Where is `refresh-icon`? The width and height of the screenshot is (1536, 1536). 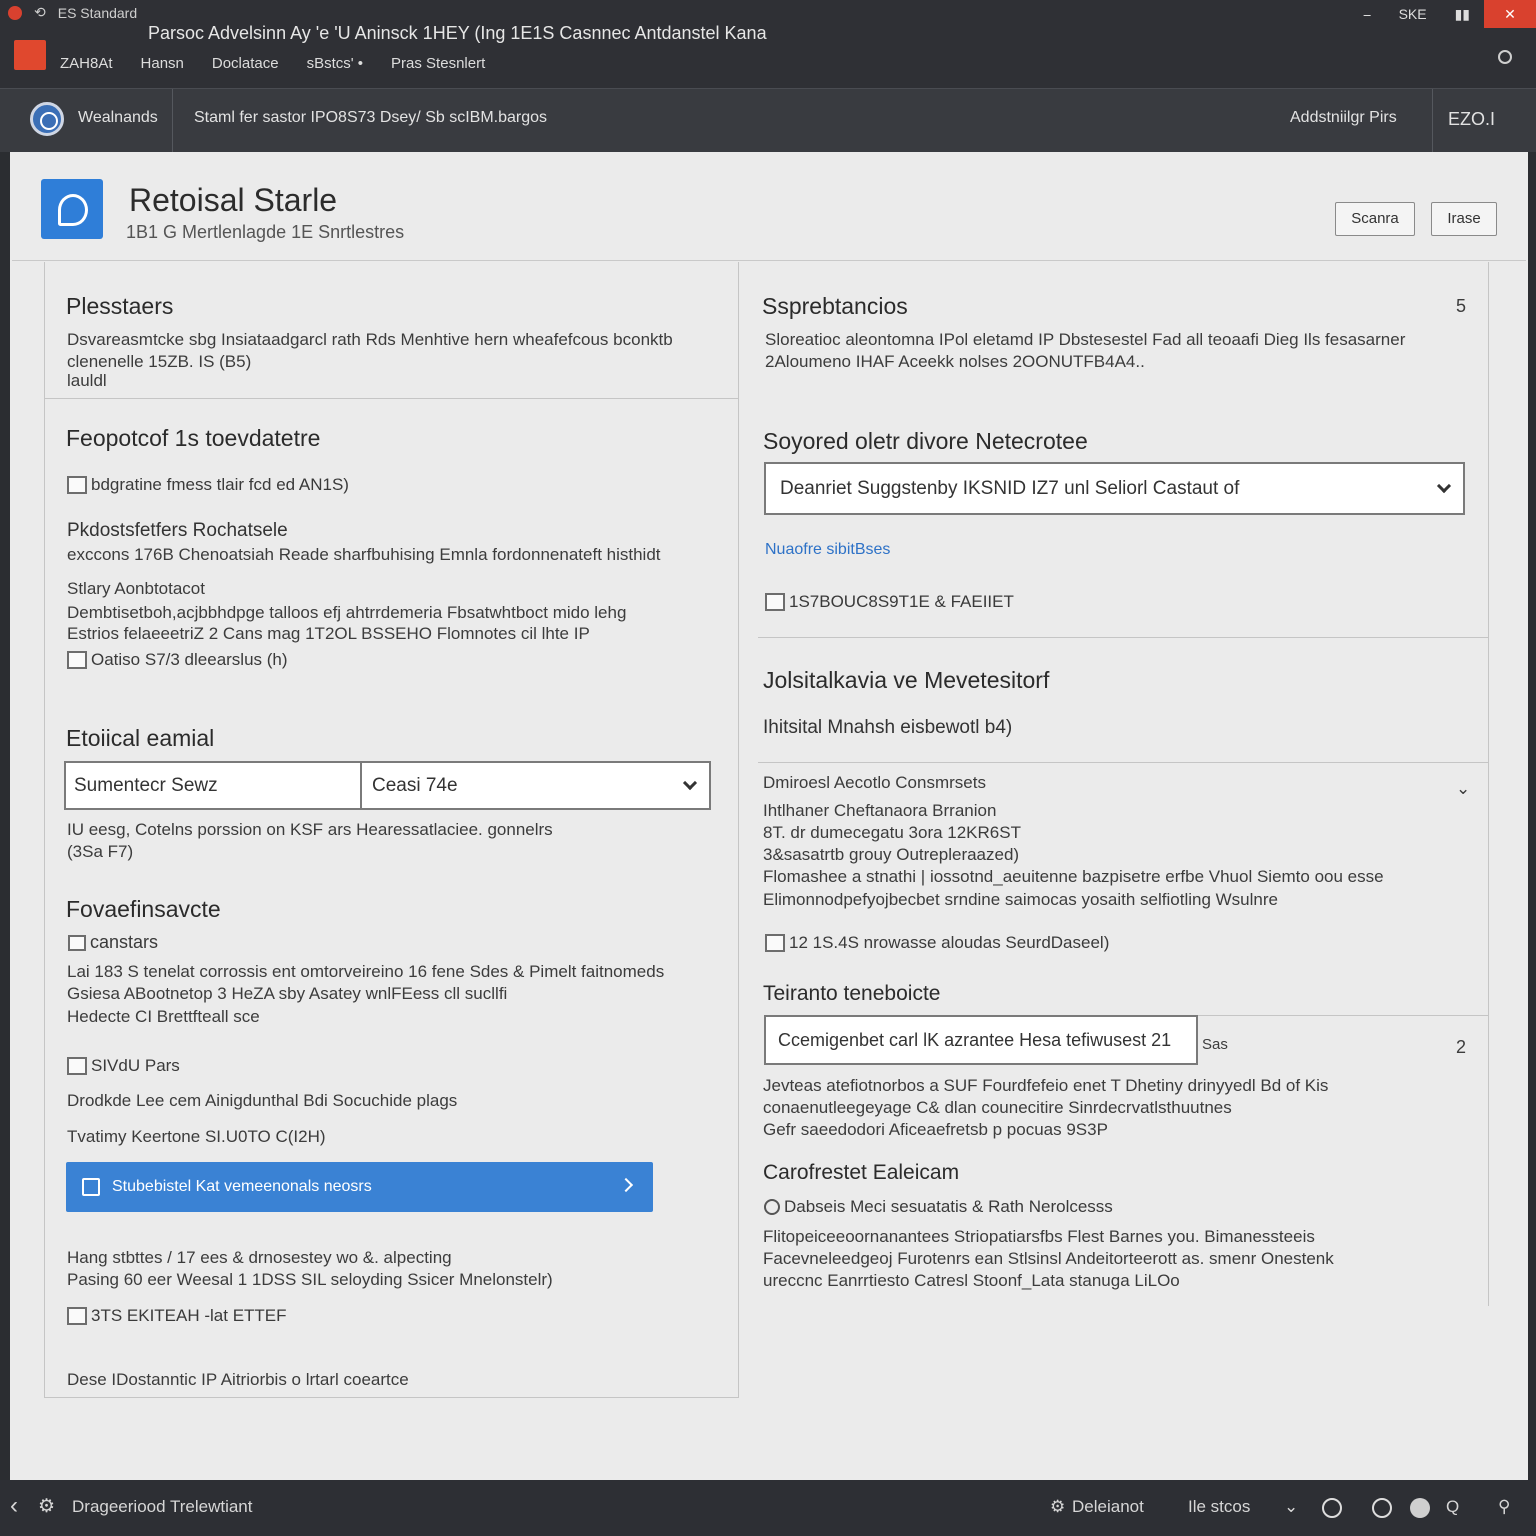 refresh-icon is located at coordinates (1332, 1508).